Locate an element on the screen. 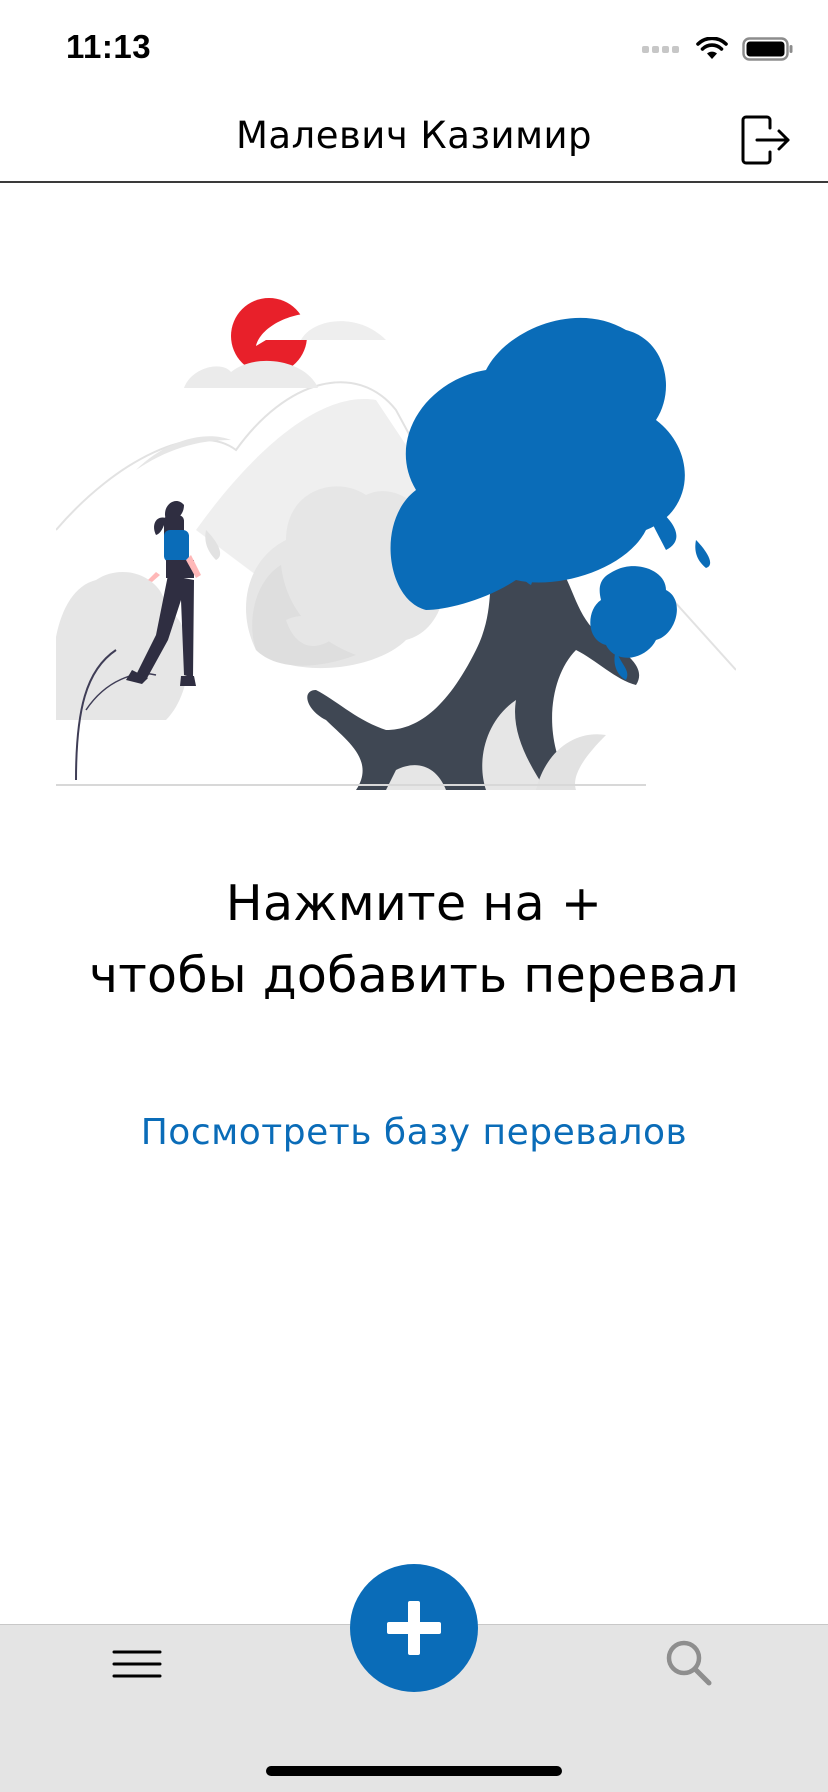 The width and height of the screenshot is (828, 1792). empty-state-line-2: чтобы добавить перевал is located at coordinates (414, 975).